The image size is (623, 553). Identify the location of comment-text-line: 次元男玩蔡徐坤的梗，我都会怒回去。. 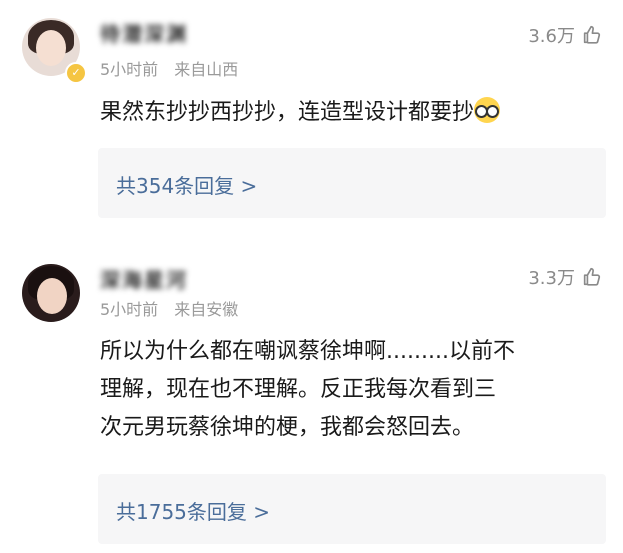
(287, 427).